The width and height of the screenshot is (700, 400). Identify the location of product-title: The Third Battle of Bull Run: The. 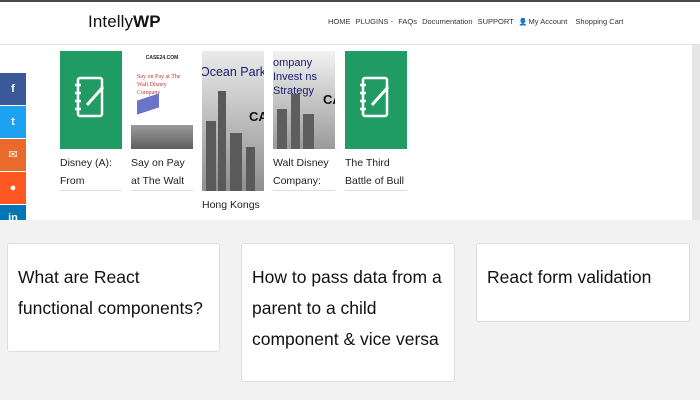
(376, 172).